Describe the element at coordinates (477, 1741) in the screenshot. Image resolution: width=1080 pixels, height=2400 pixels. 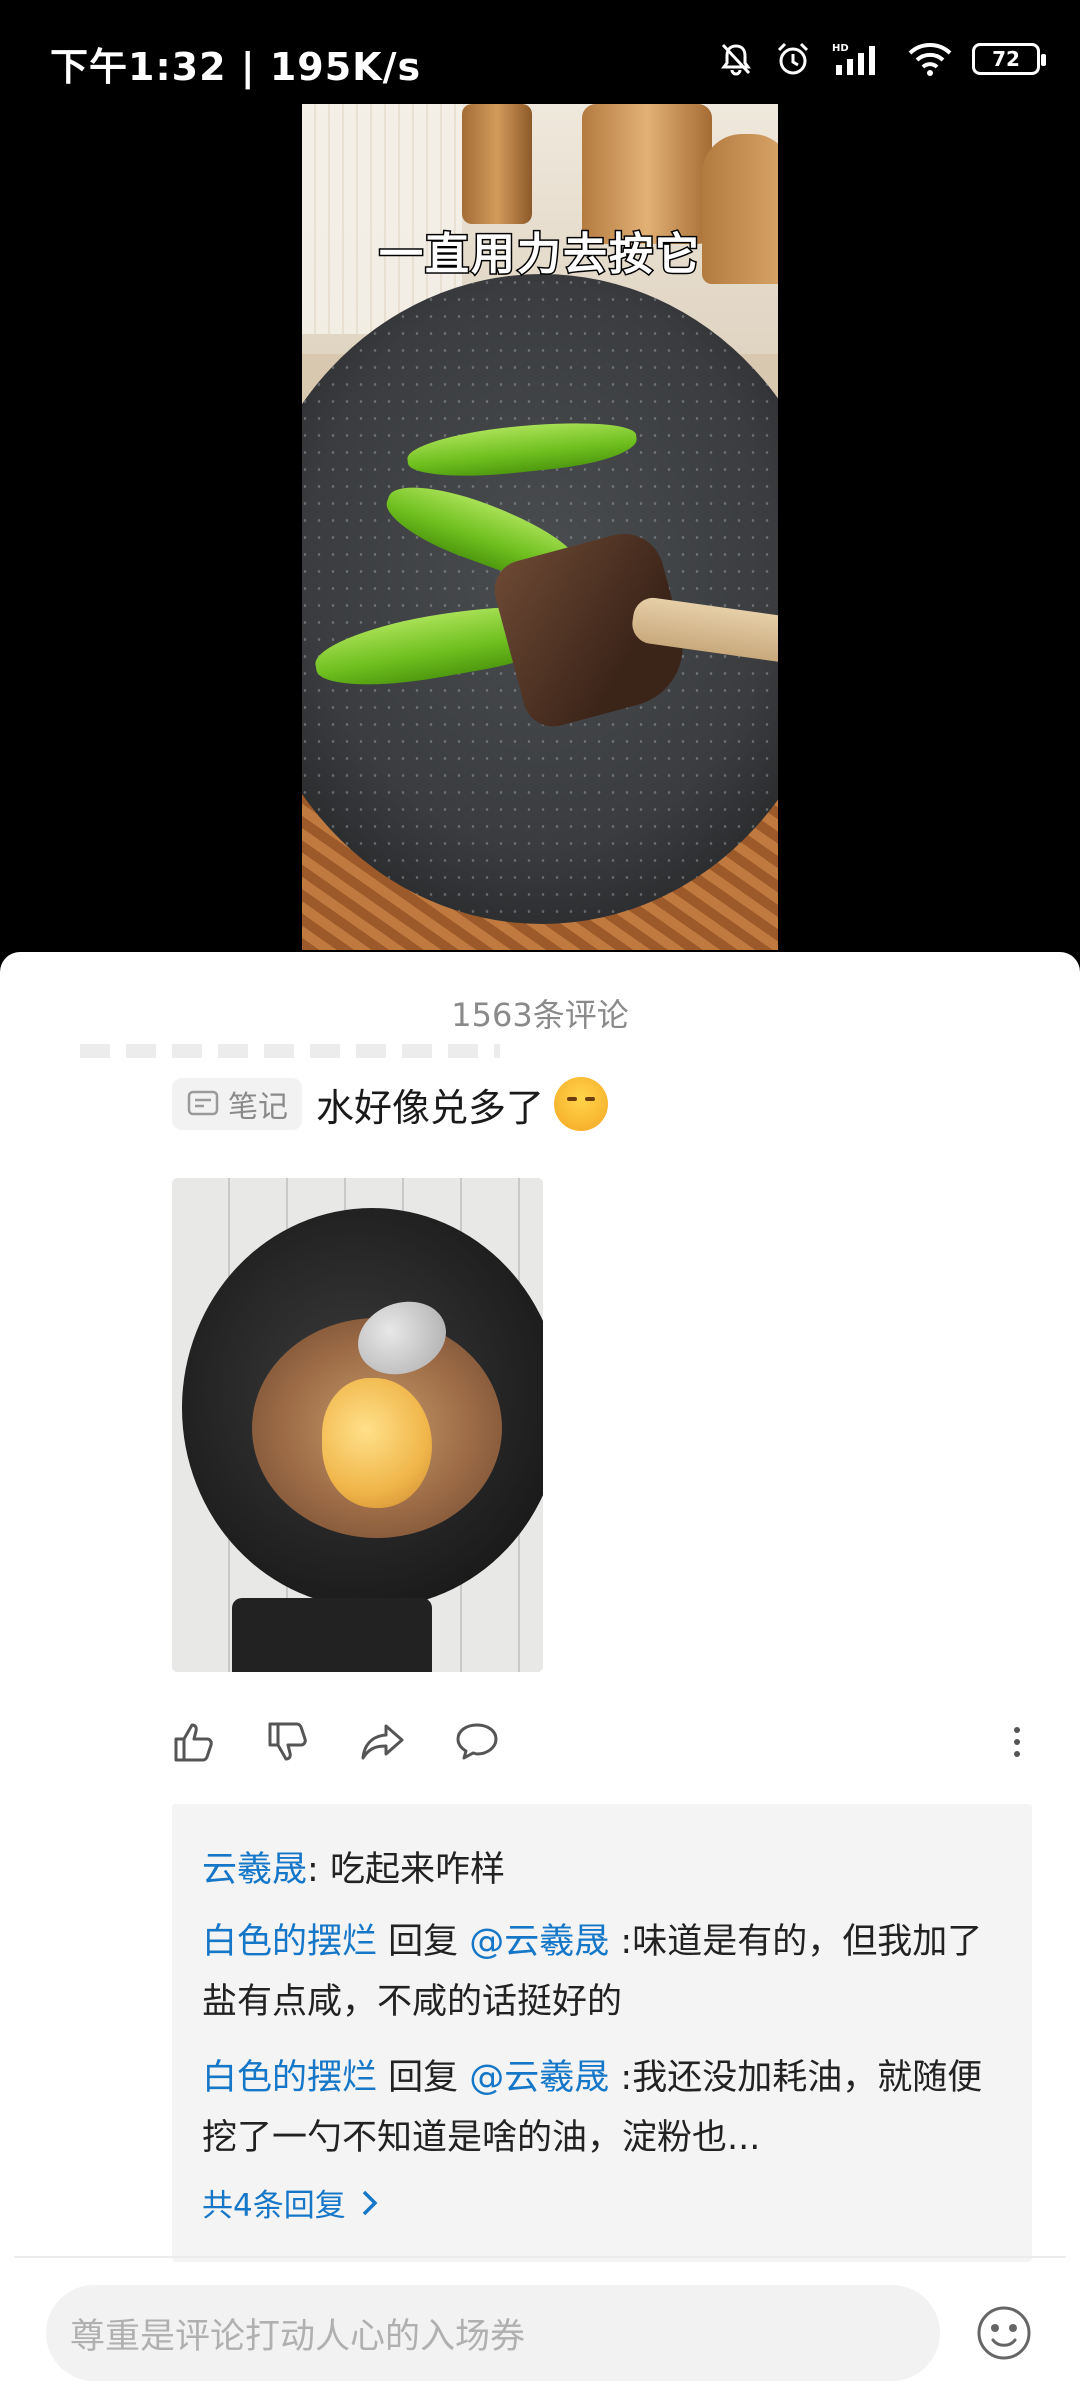
I see `speech-bubble-icon` at that location.